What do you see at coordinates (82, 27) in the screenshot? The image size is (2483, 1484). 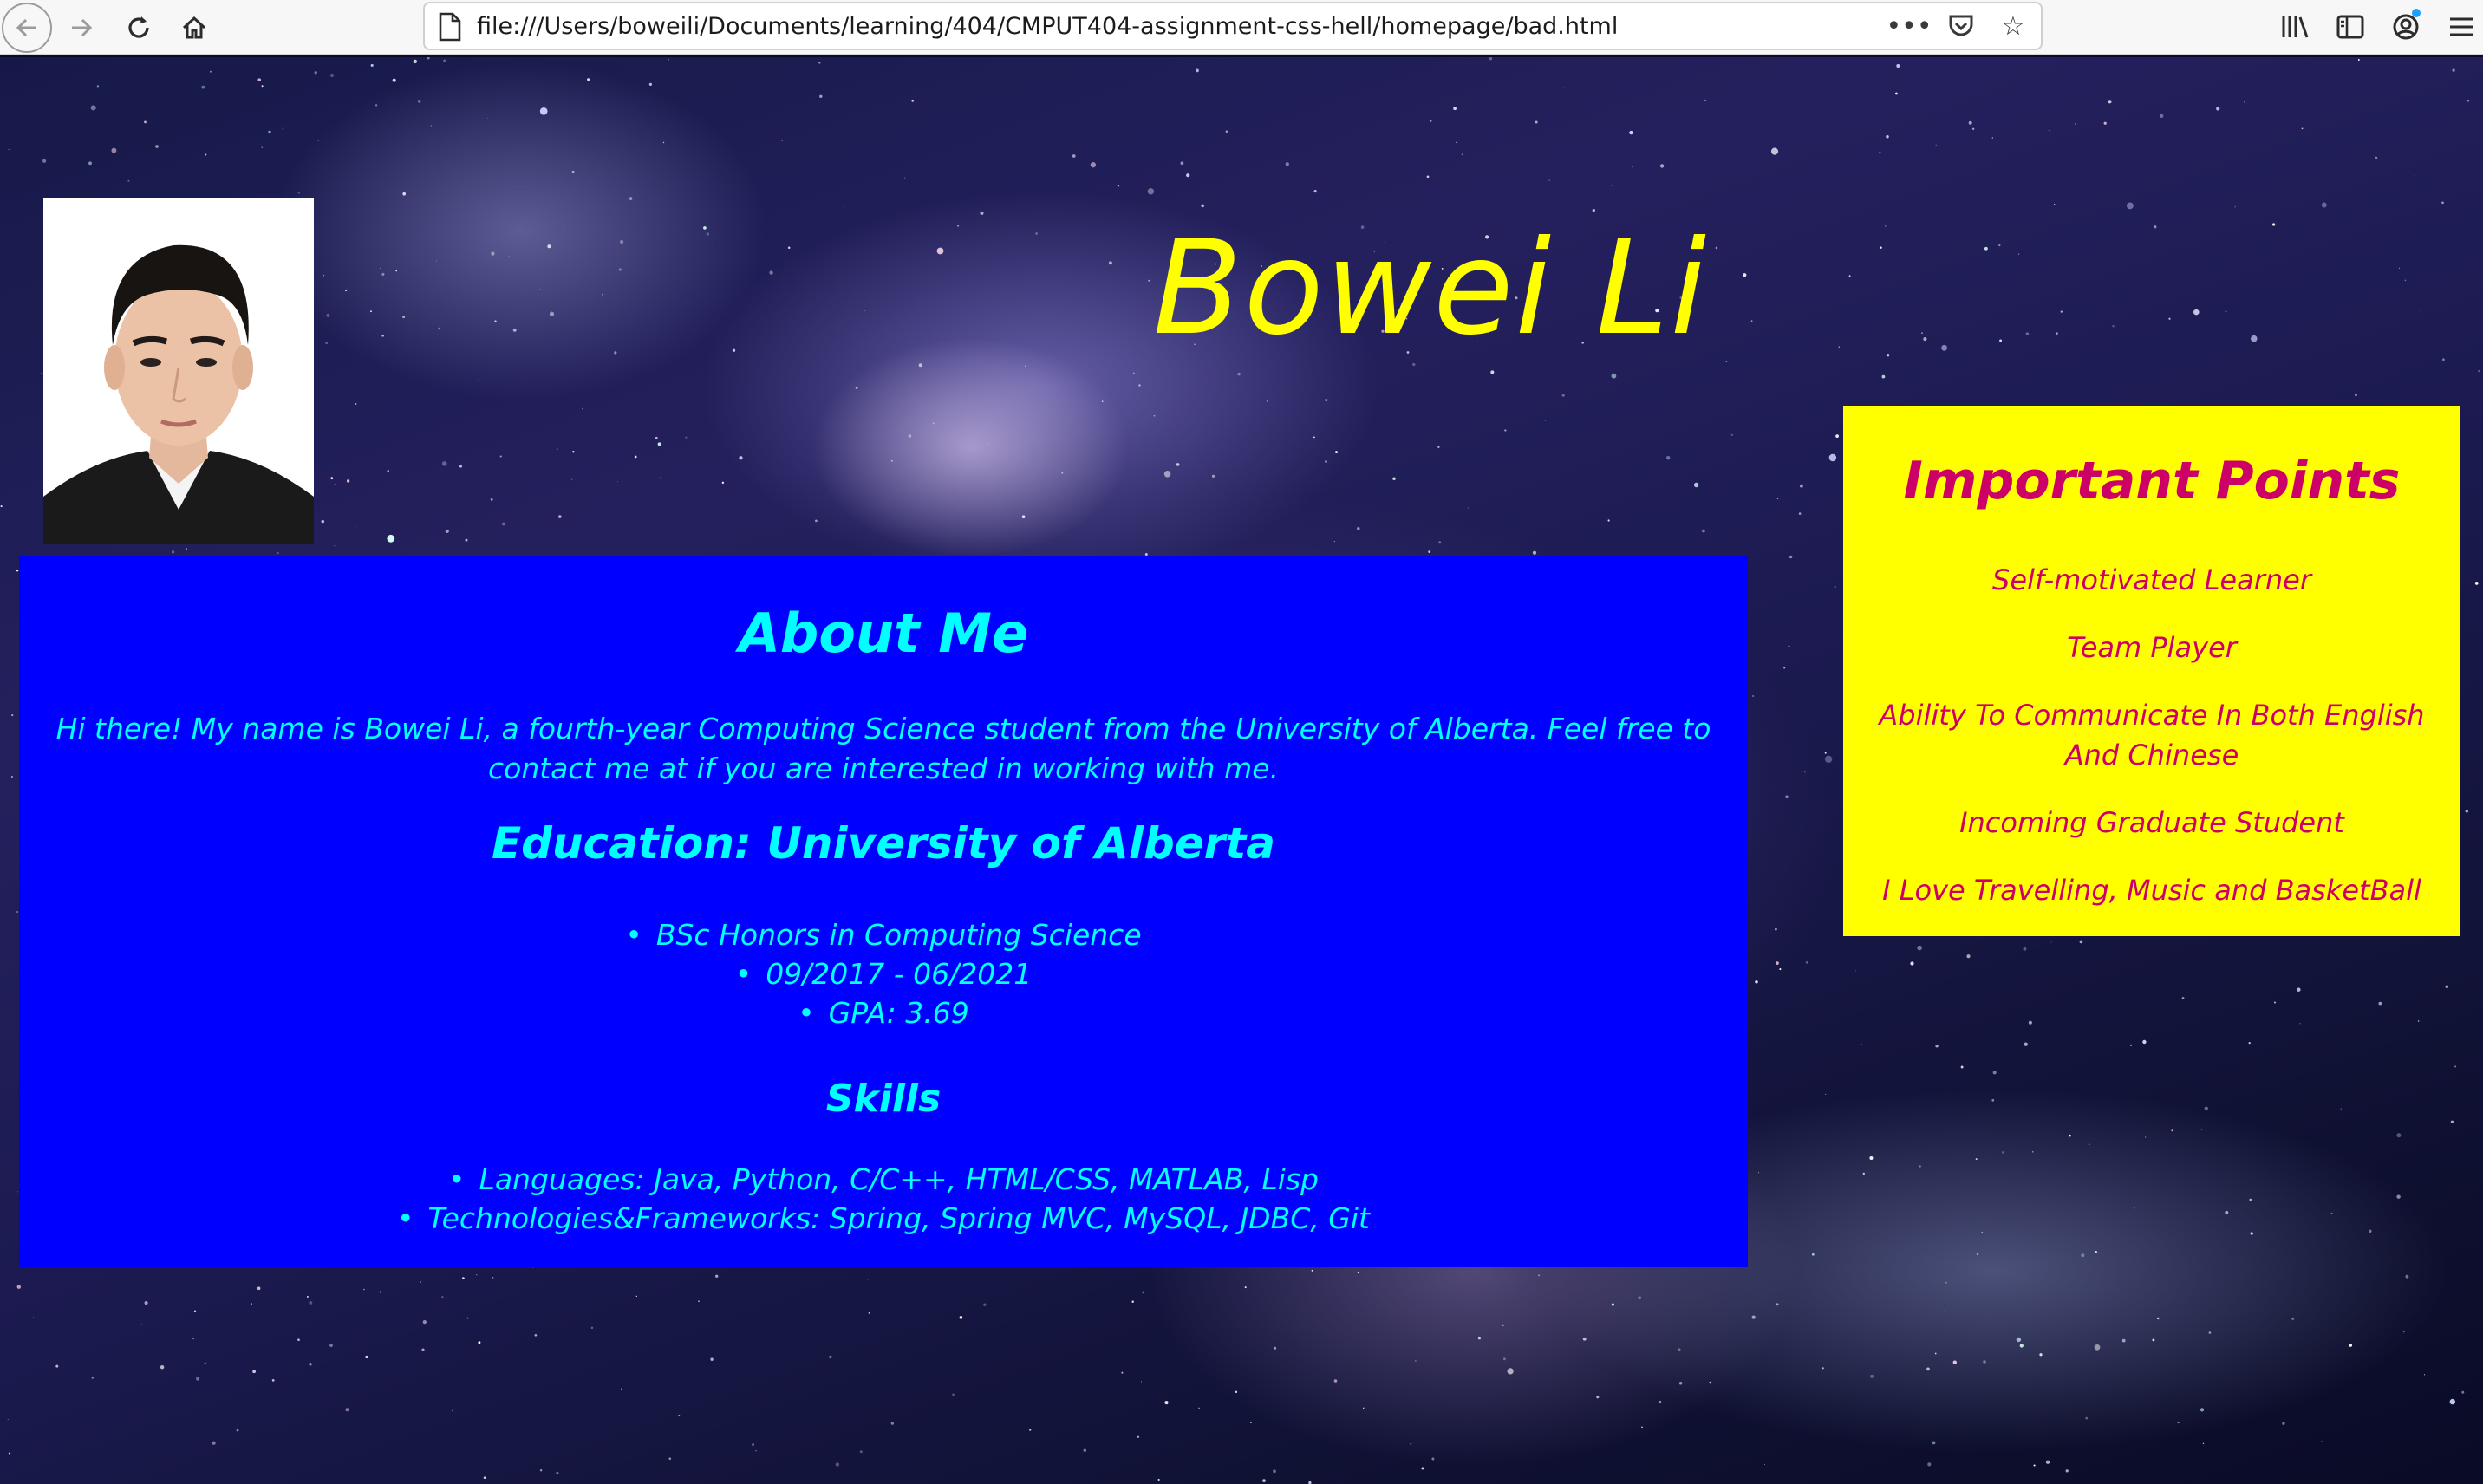 I see `forward-arrow-icon` at bounding box center [82, 27].